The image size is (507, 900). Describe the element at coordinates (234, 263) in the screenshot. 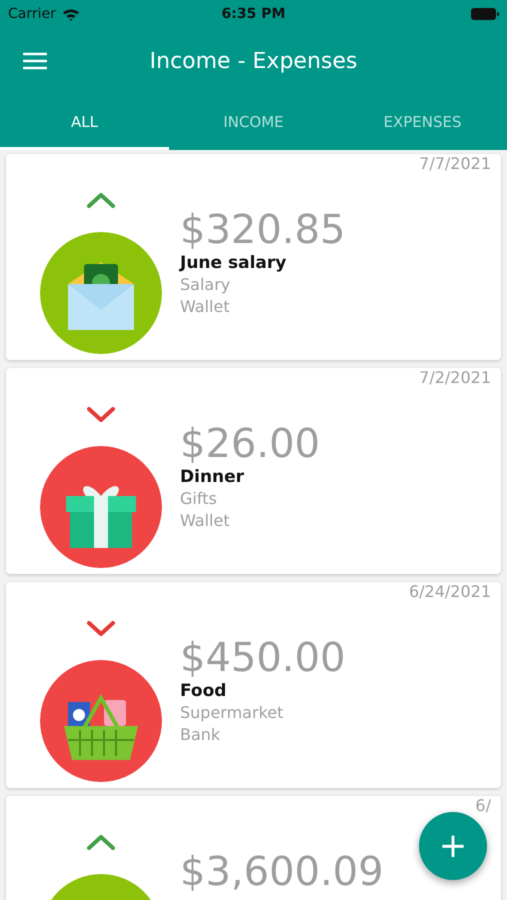

I see `transaction-title: June salary` at that location.